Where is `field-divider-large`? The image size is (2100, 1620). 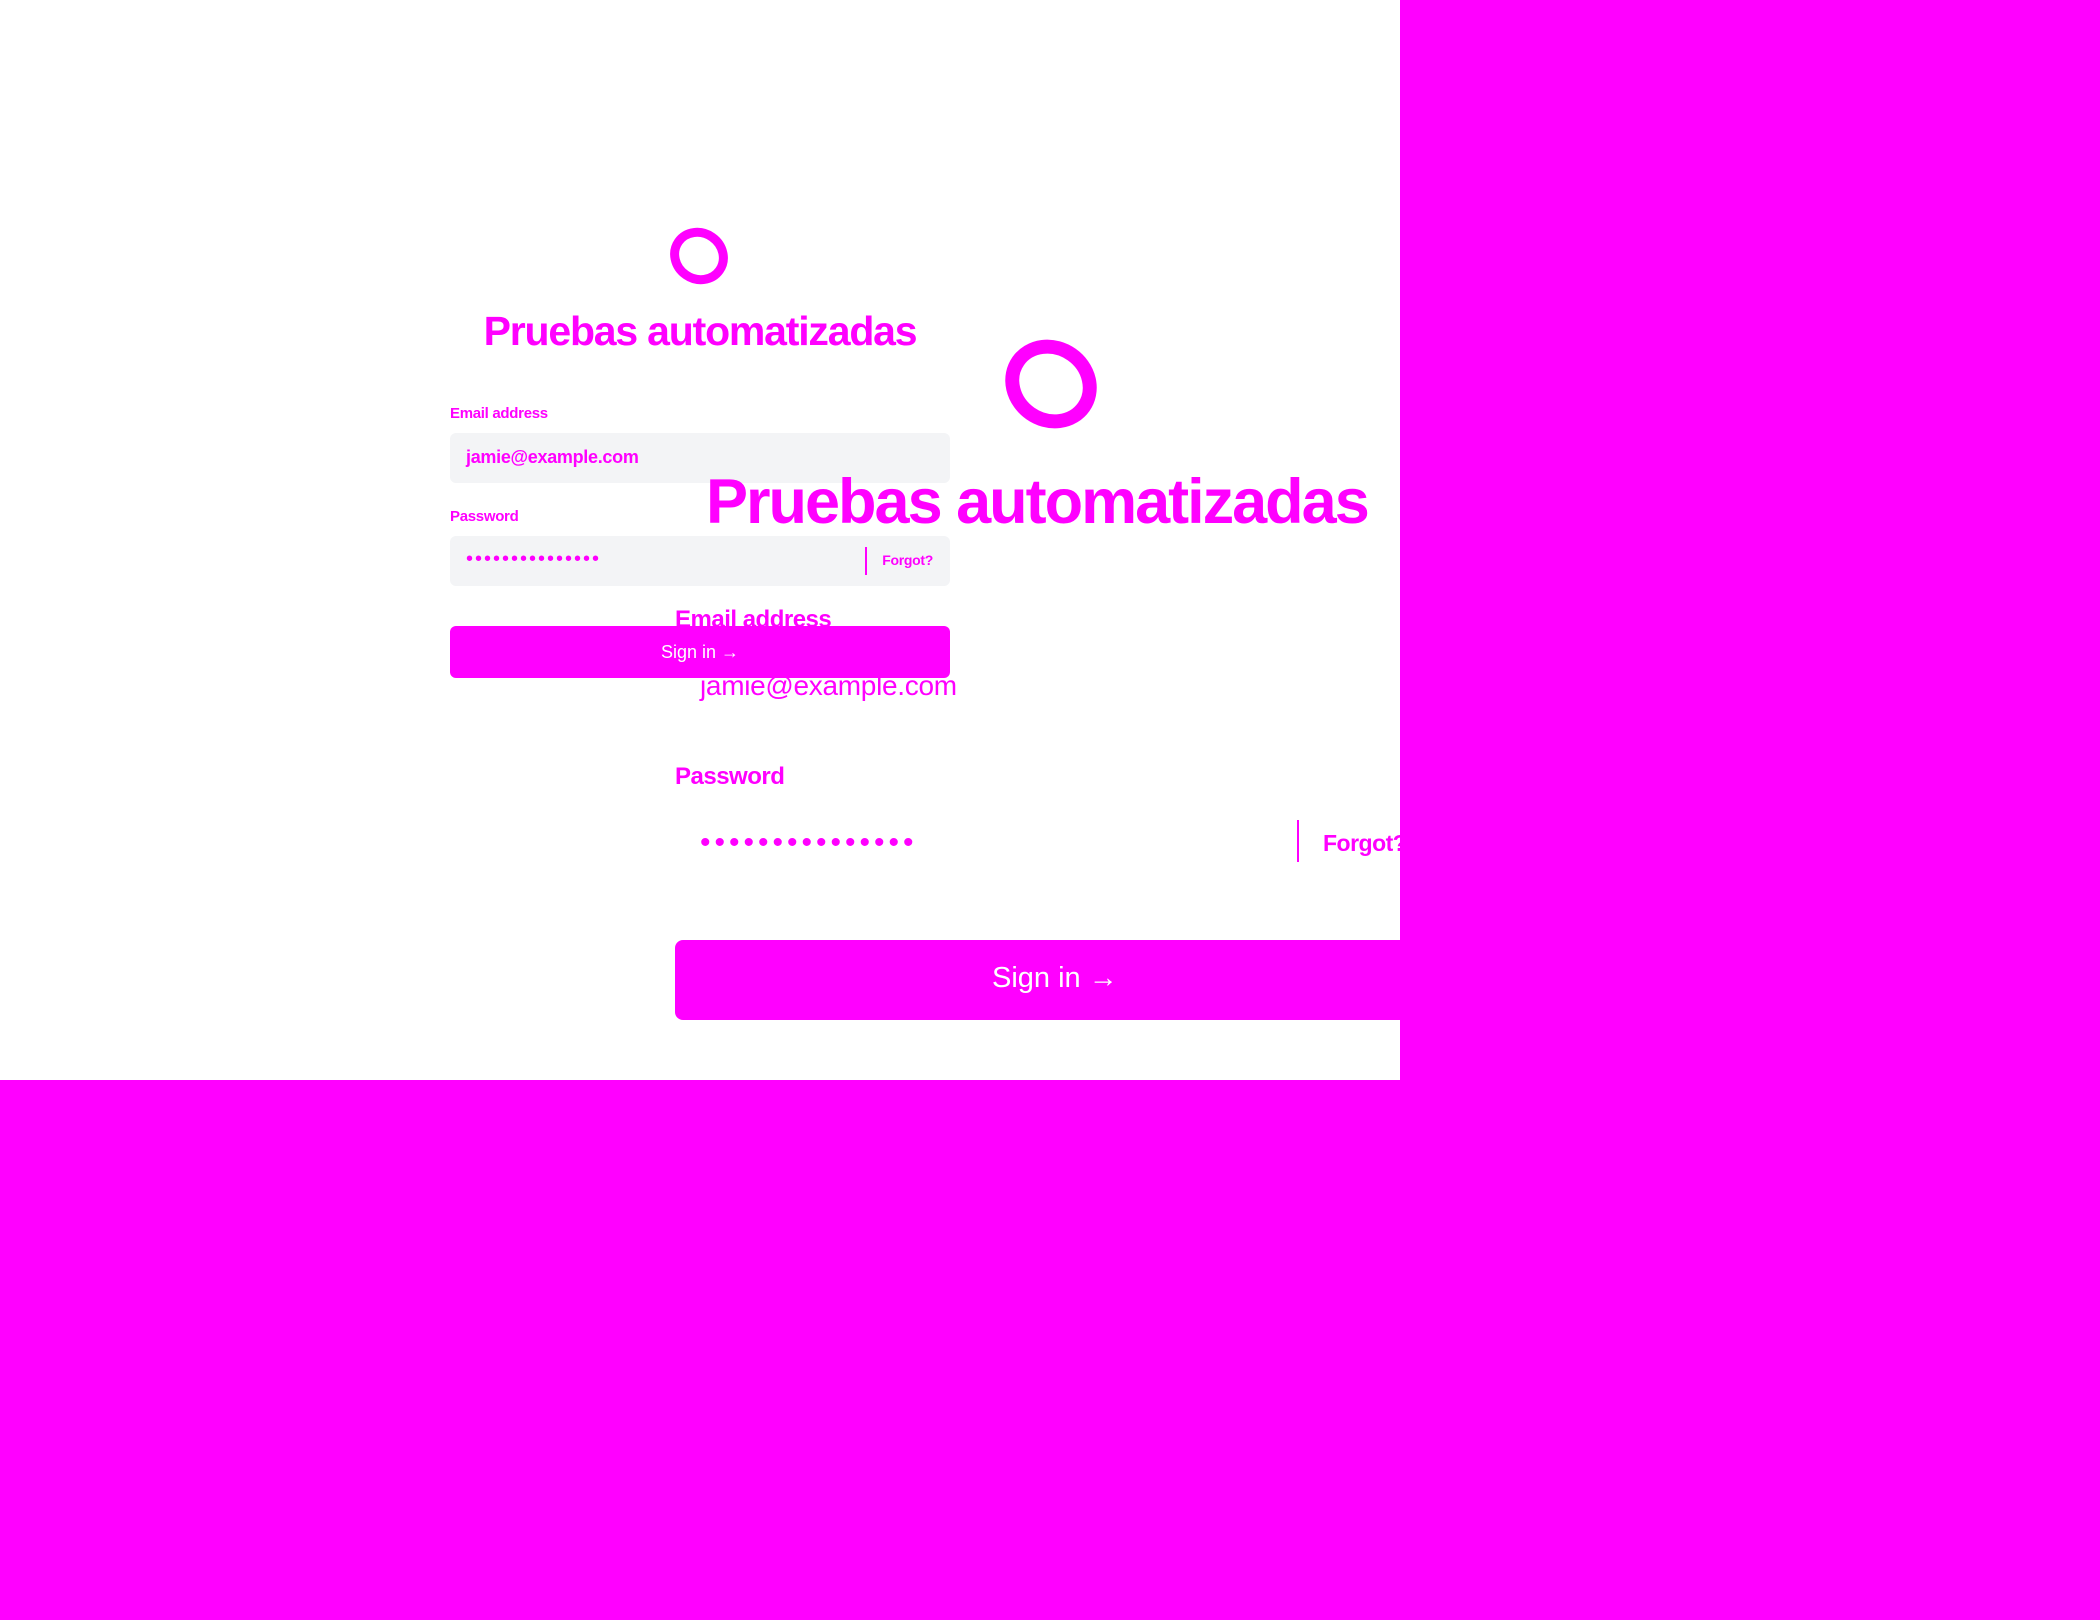
field-divider-large is located at coordinates (1298, 841).